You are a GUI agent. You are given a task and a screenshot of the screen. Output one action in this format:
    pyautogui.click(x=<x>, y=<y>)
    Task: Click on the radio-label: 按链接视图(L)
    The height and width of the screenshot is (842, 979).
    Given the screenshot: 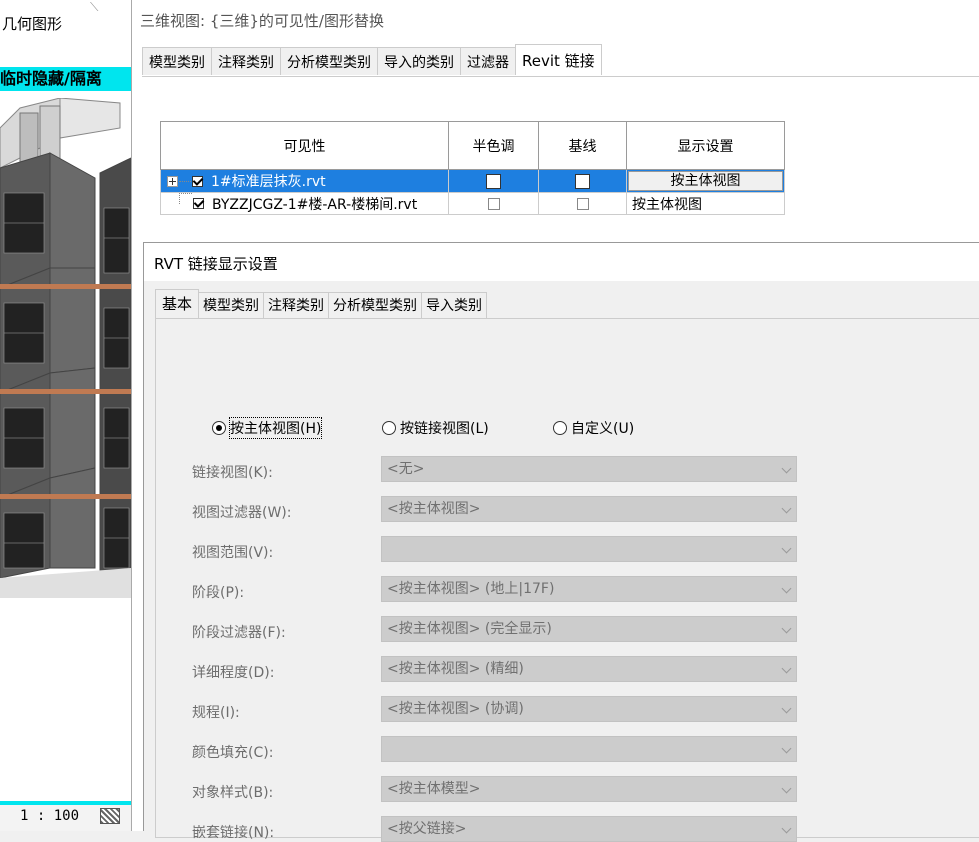 What is the action you would take?
    pyautogui.click(x=444, y=429)
    